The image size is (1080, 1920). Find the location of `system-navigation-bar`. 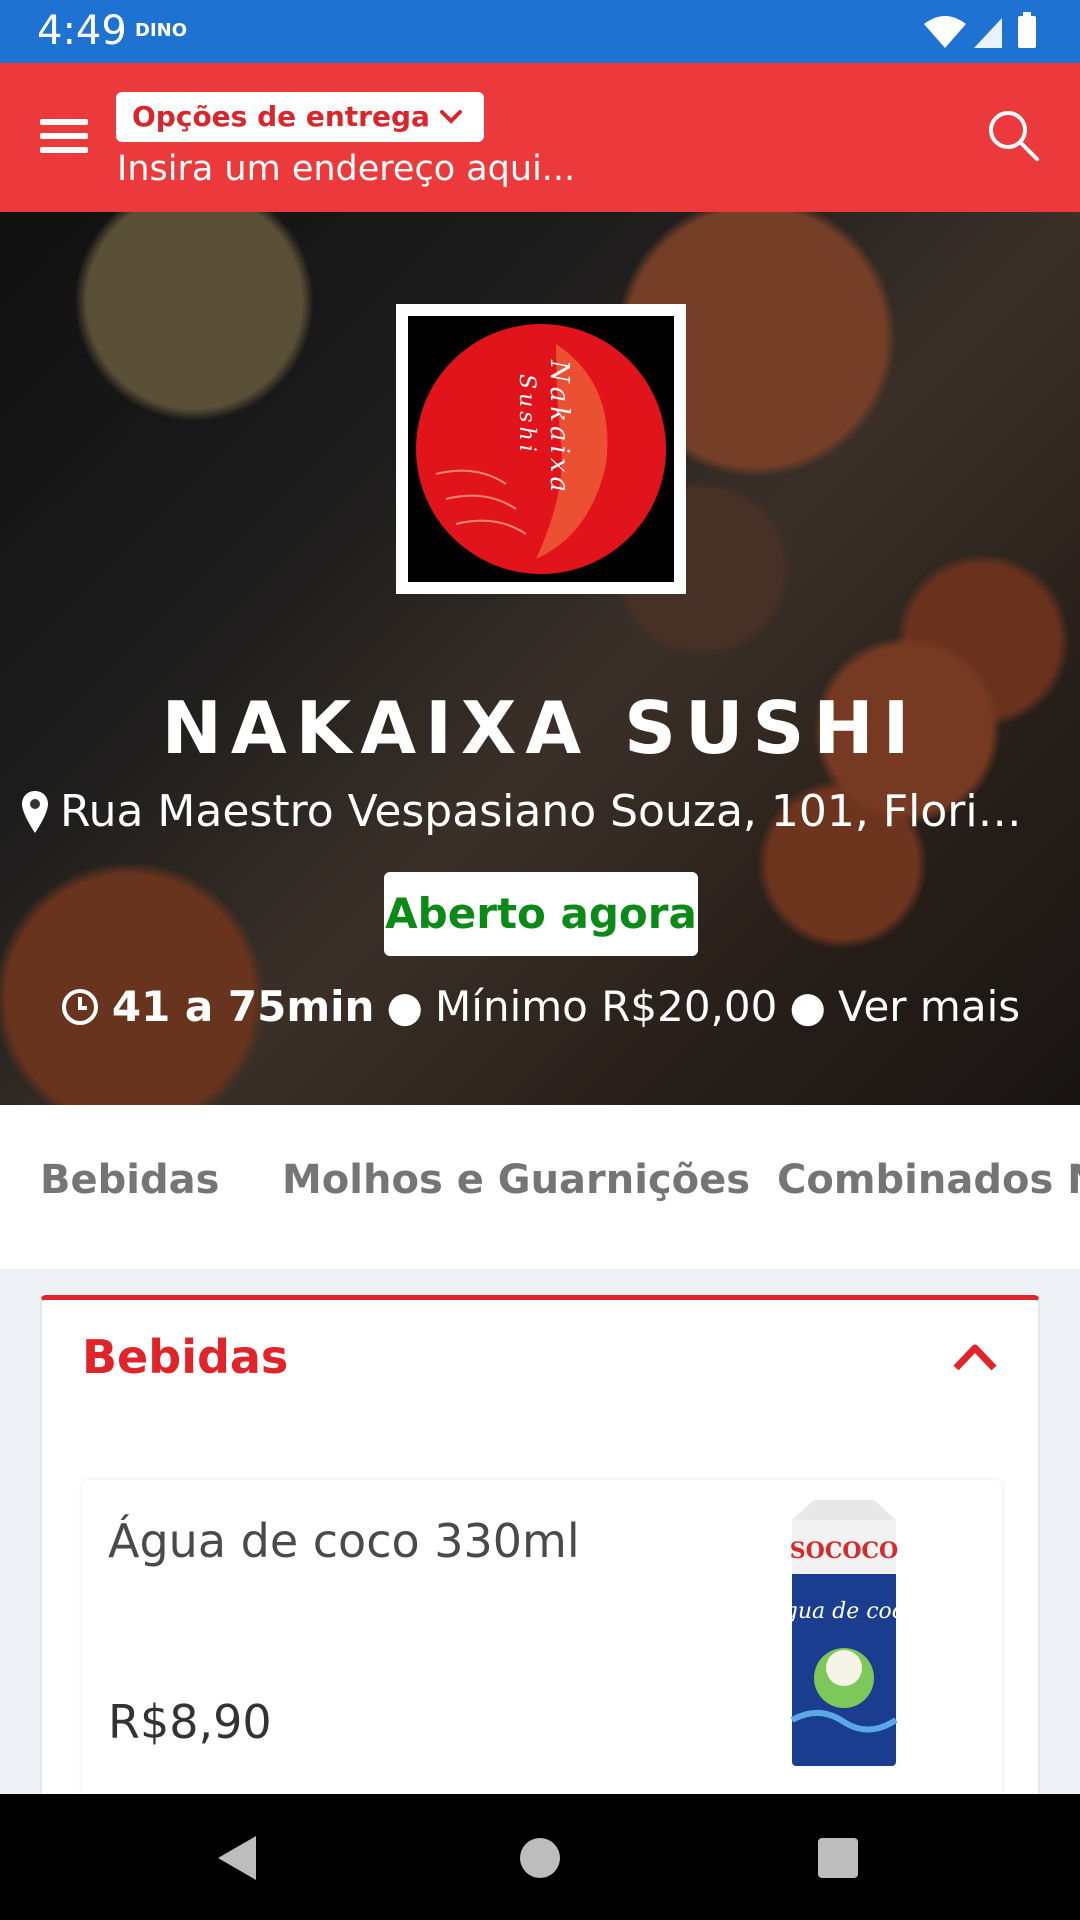

system-navigation-bar is located at coordinates (540, 1857).